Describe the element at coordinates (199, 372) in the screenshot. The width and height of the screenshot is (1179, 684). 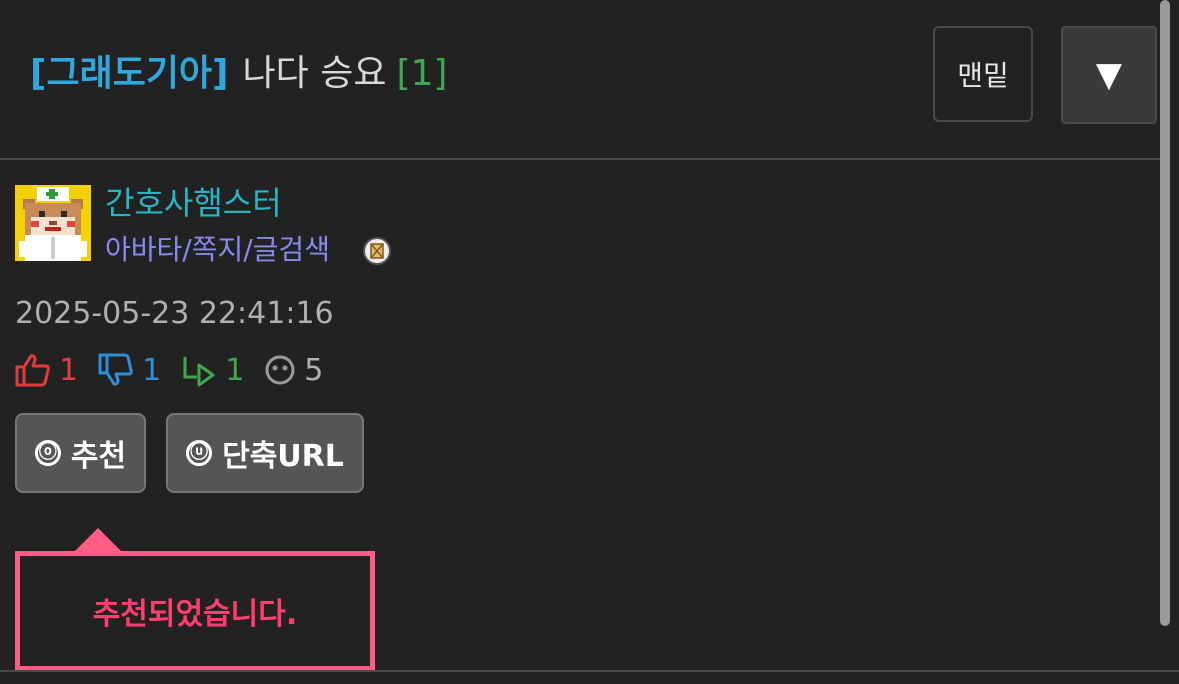
I see `reply-arrow-icon` at that location.